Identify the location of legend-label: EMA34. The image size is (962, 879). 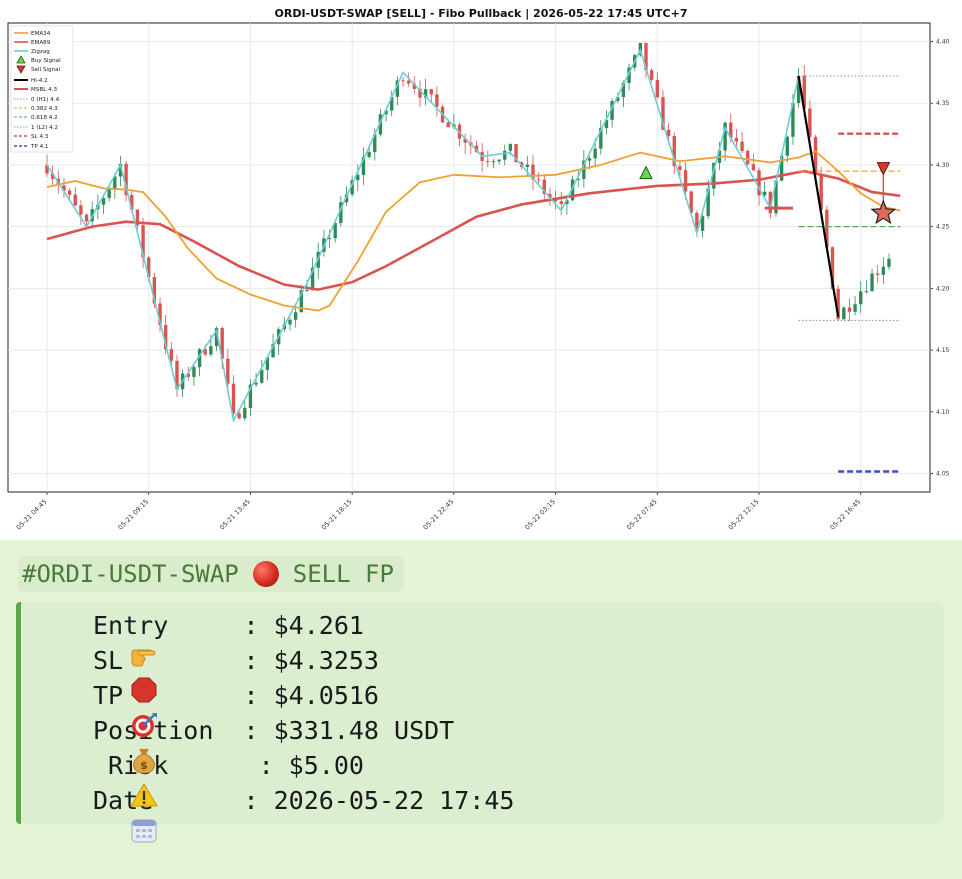
(41, 34).